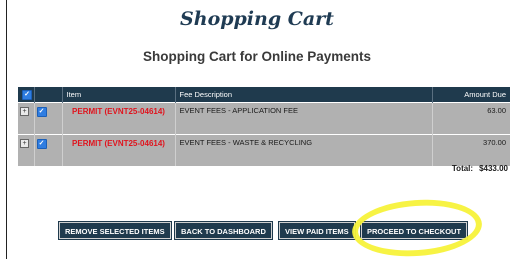 The width and height of the screenshot is (514, 259). What do you see at coordinates (417, 227) in the screenshot?
I see `highlight-annotation` at bounding box center [417, 227].